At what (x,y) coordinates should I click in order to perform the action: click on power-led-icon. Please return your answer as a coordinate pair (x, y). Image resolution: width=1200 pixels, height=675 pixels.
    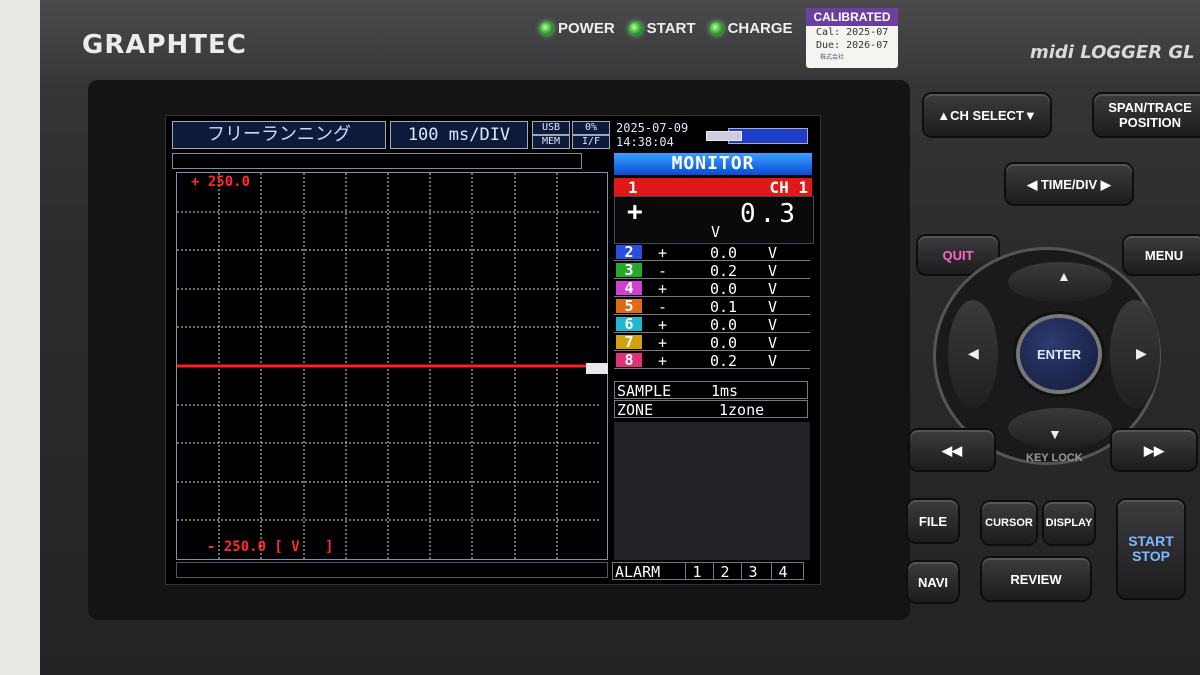
    Looking at the image, I should click on (546, 28).